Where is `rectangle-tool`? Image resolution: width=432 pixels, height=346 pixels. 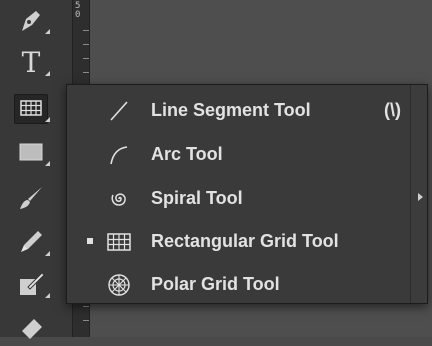
rectangle-tool is located at coordinates (31, 152).